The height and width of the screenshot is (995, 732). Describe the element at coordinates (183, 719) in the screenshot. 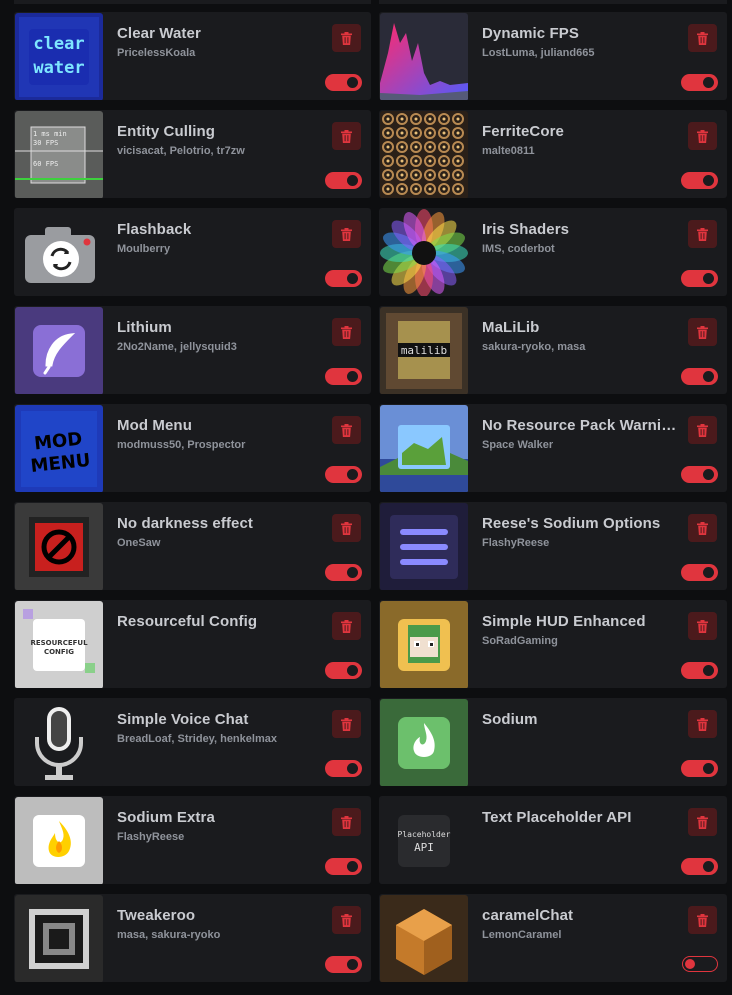

I see `mod-name: Simple Voice Chat` at that location.